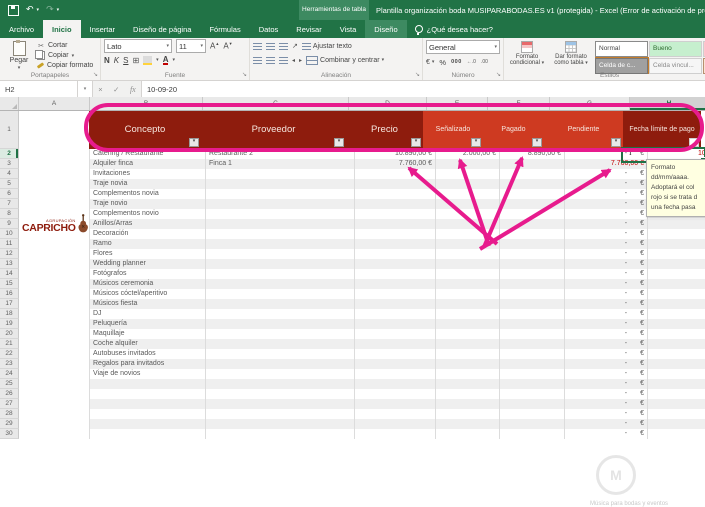 The height and width of the screenshot is (507, 705). Describe the element at coordinates (168, 60) in the screenshot. I see `font-color-button: A ▾` at that location.